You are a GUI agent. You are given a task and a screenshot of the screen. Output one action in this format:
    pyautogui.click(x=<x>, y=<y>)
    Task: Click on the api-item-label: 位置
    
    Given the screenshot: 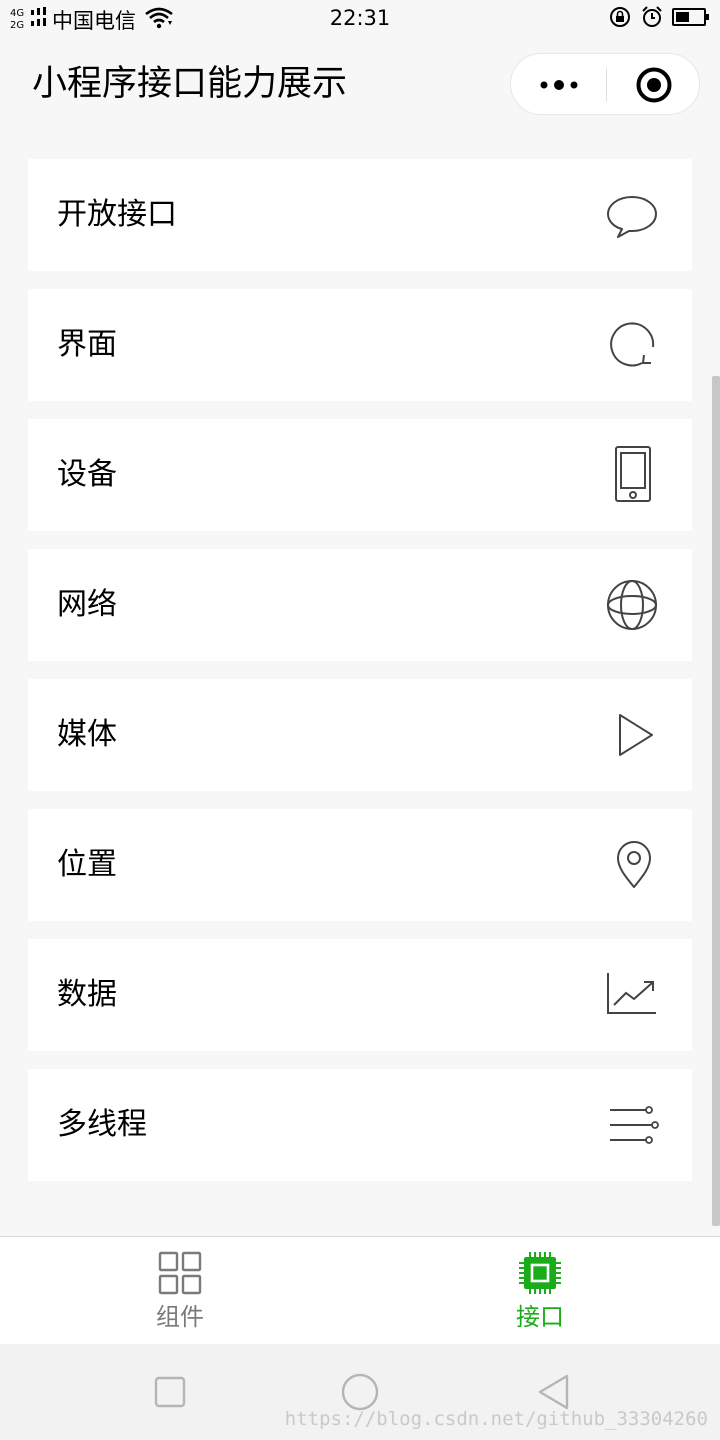 What is the action you would take?
    pyautogui.click(x=87, y=864)
    